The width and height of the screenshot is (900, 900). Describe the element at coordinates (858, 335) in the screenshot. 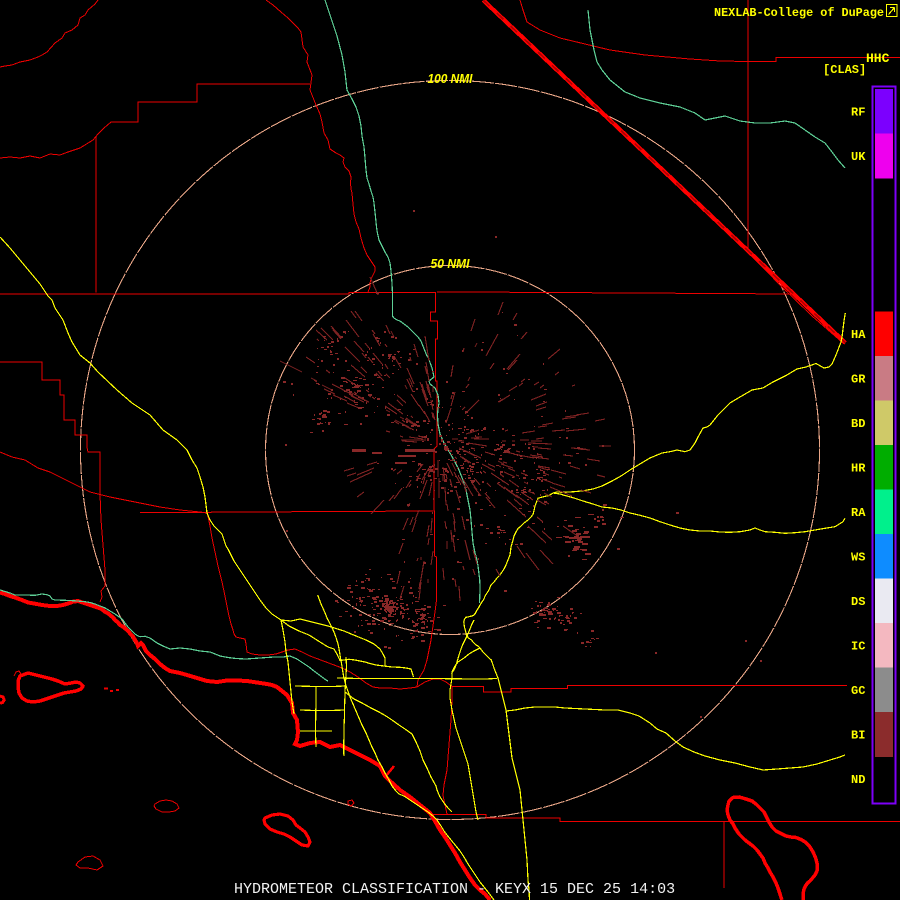

I see `svg-text: HA` at that location.